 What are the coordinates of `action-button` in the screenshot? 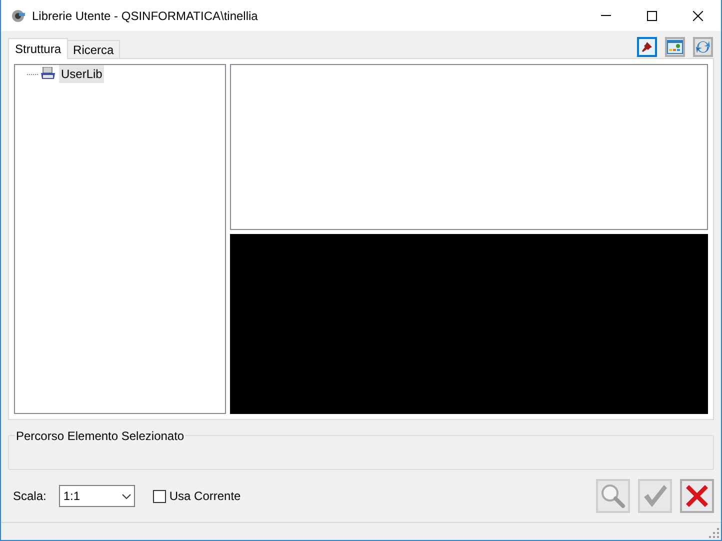 It's located at (697, 496).